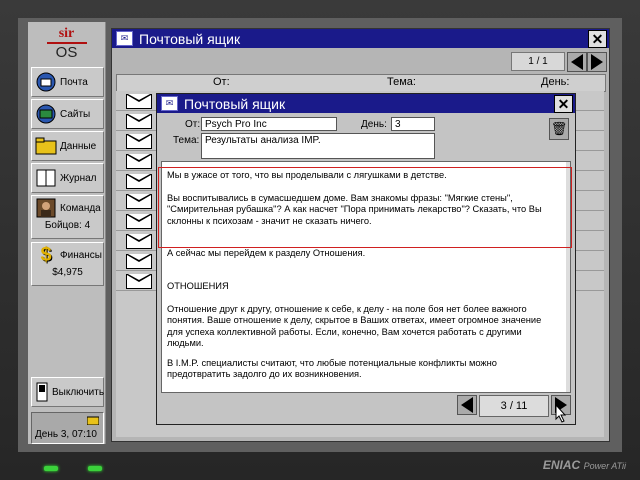 The height and width of the screenshot is (480, 640). Describe the element at coordinates (360, 38) in the screenshot. I see `mailbox-titlebar: ✉ Почтовый ящик ✕` at that location.